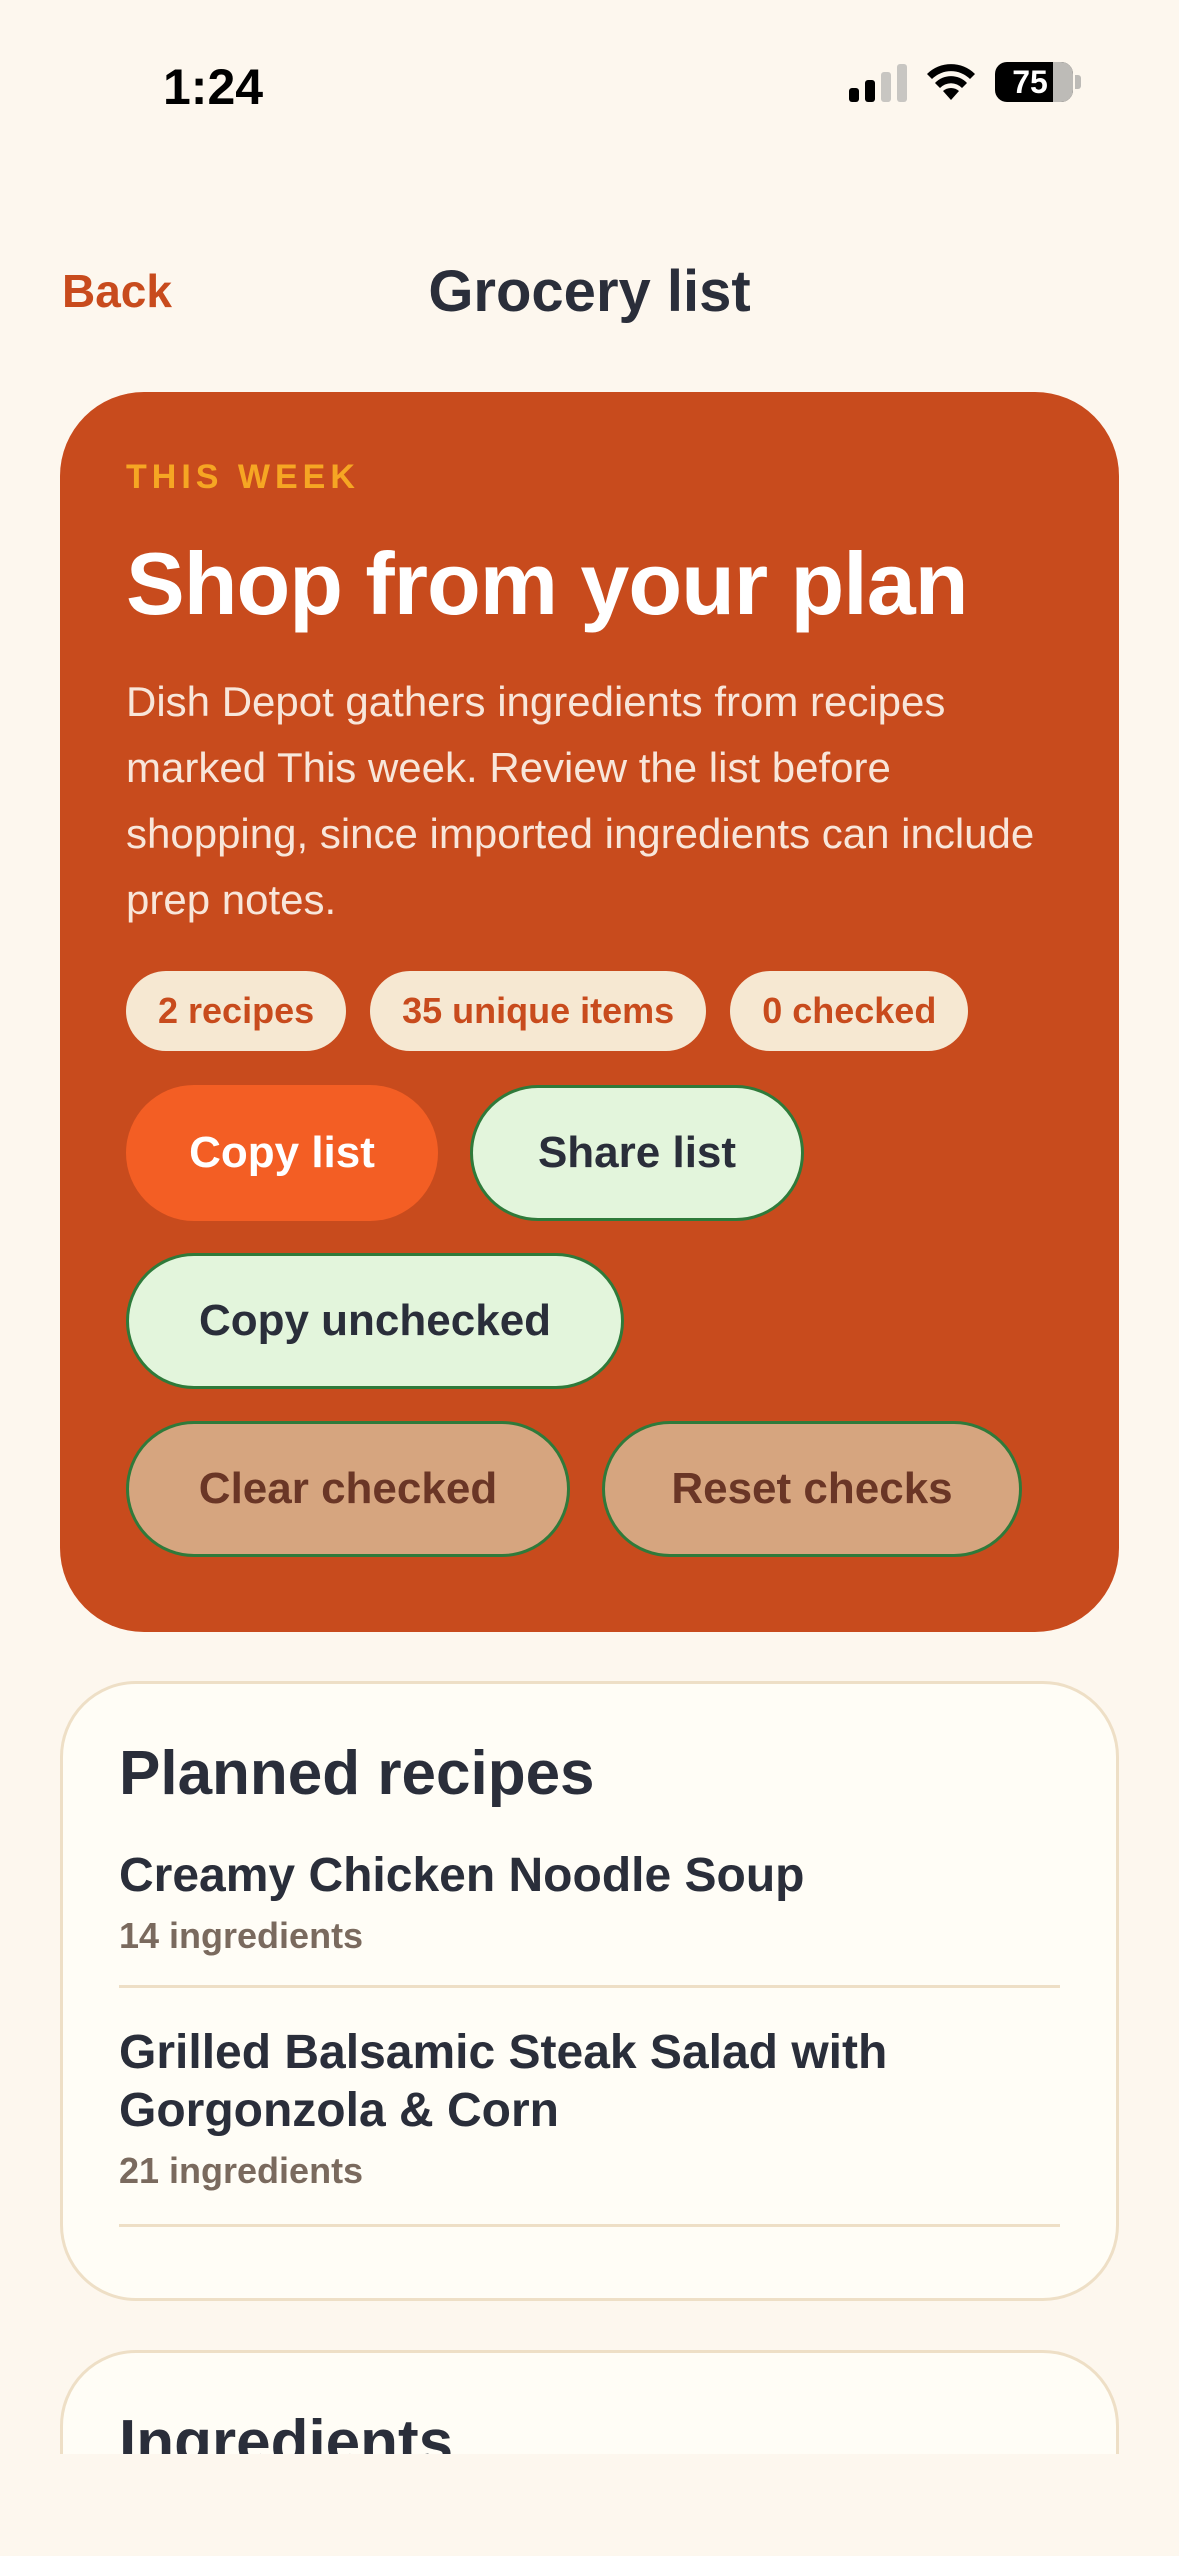 Image resolution: width=1179 pixels, height=2556 pixels. I want to click on recipe-name: Creamy Chicken Noodle Soup, so click(462, 1875).